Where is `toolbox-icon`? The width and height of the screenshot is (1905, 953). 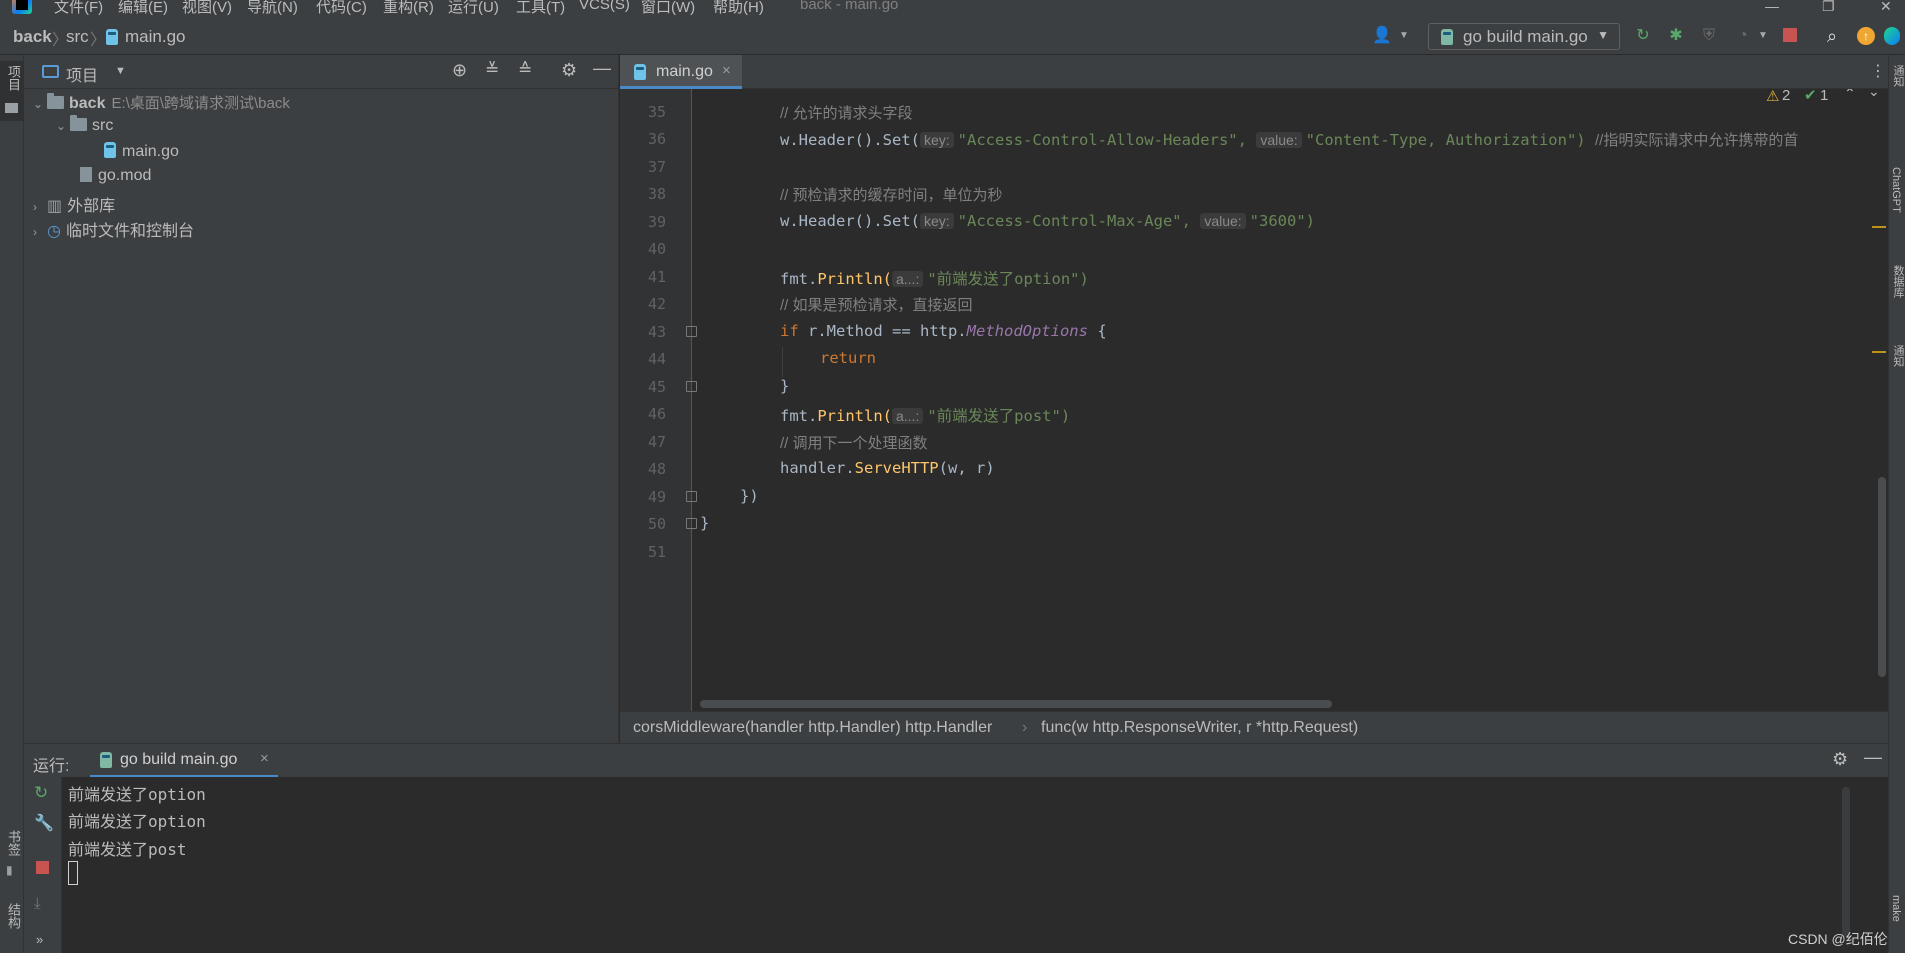
toolbox-icon is located at coordinates (1892, 36).